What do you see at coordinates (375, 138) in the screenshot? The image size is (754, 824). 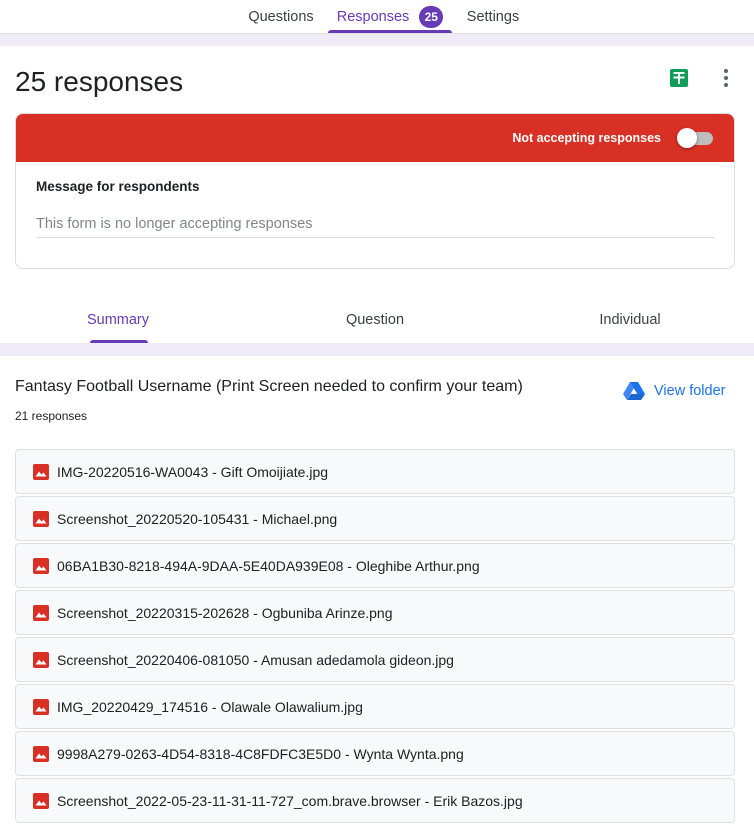 I see `accepting-responses-banner: Not accepting responses` at bounding box center [375, 138].